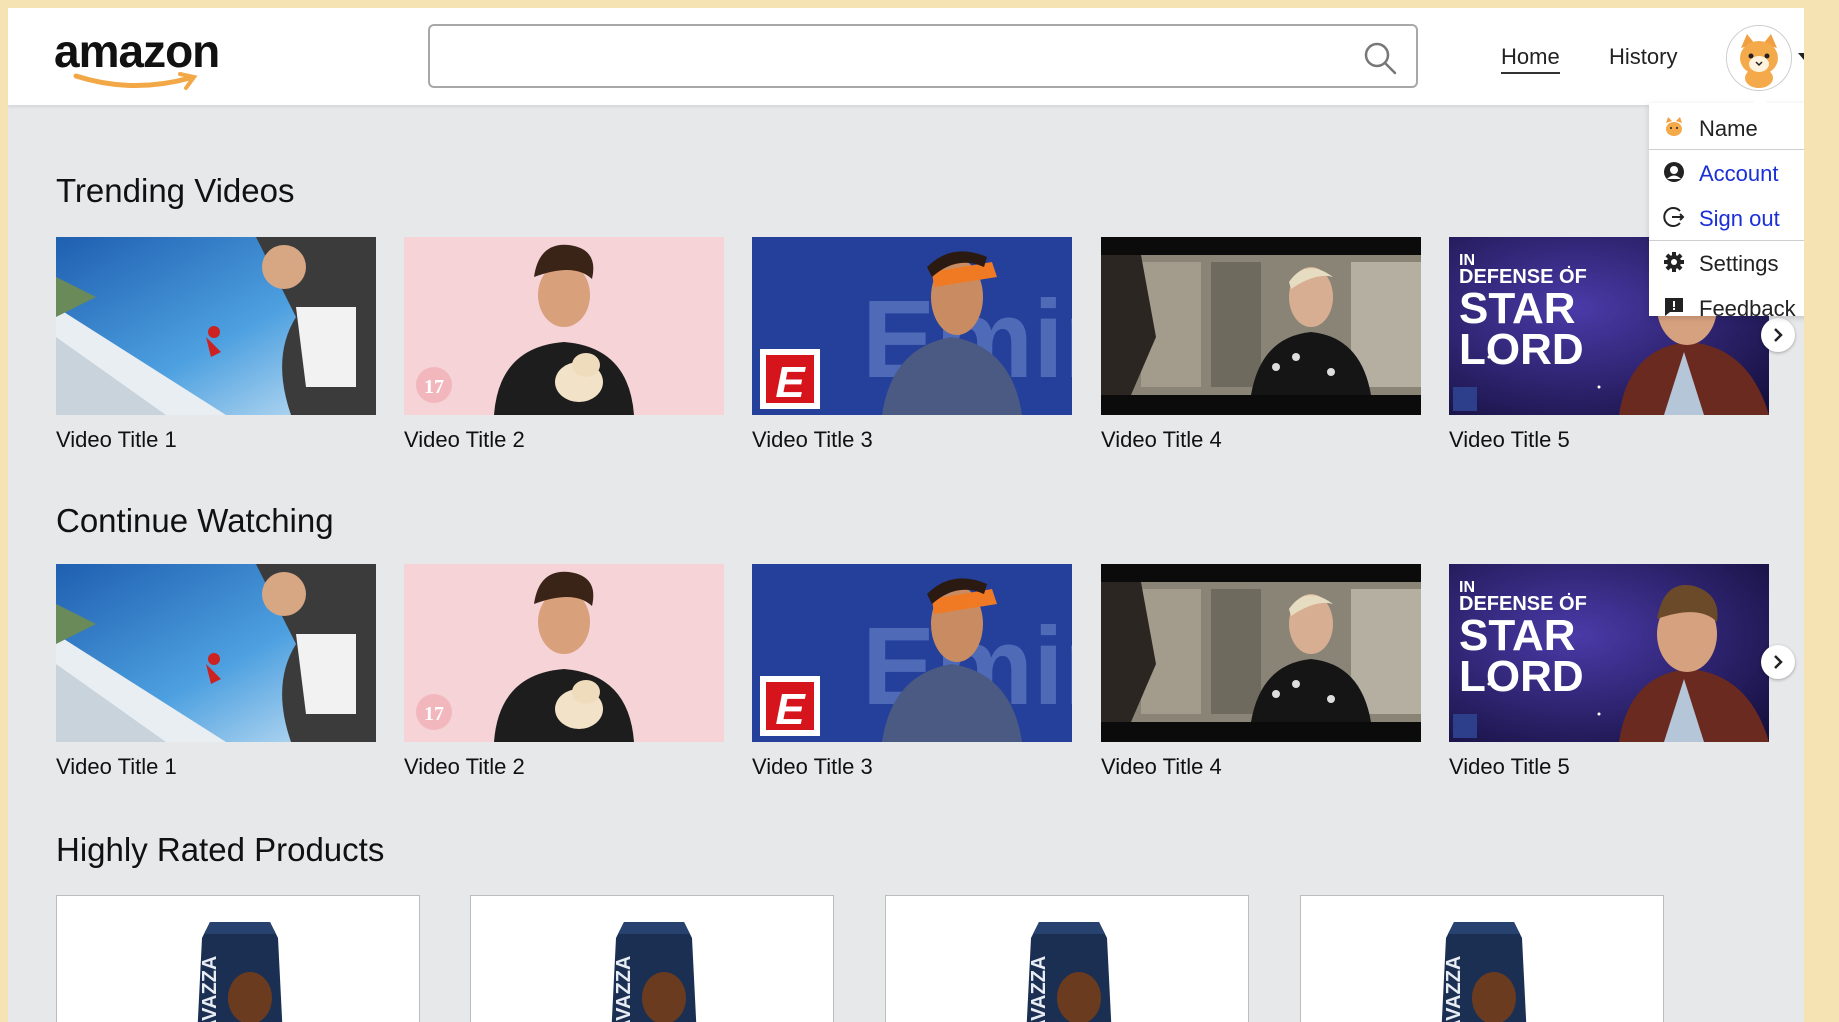 Image resolution: width=1839 pixels, height=1022 pixels. What do you see at coordinates (1674, 307) in the screenshot?
I see `feedback-icon` at bounding box center [1674, 307].